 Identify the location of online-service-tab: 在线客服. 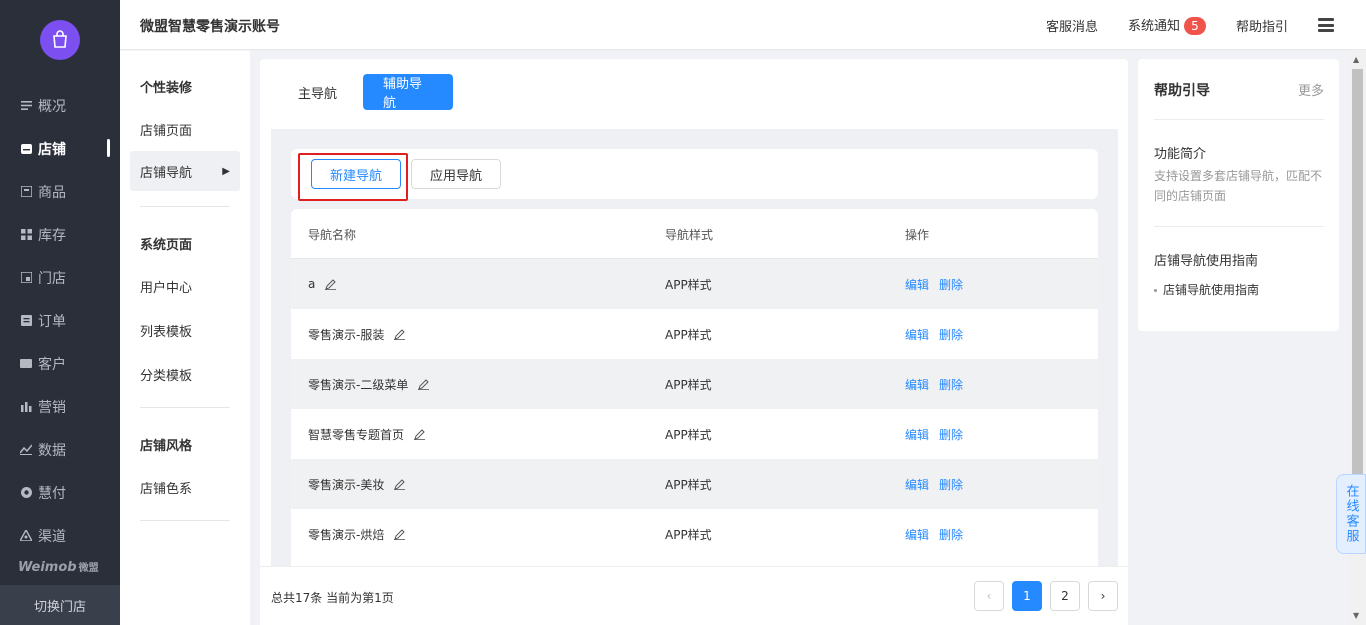
(1351, 514).